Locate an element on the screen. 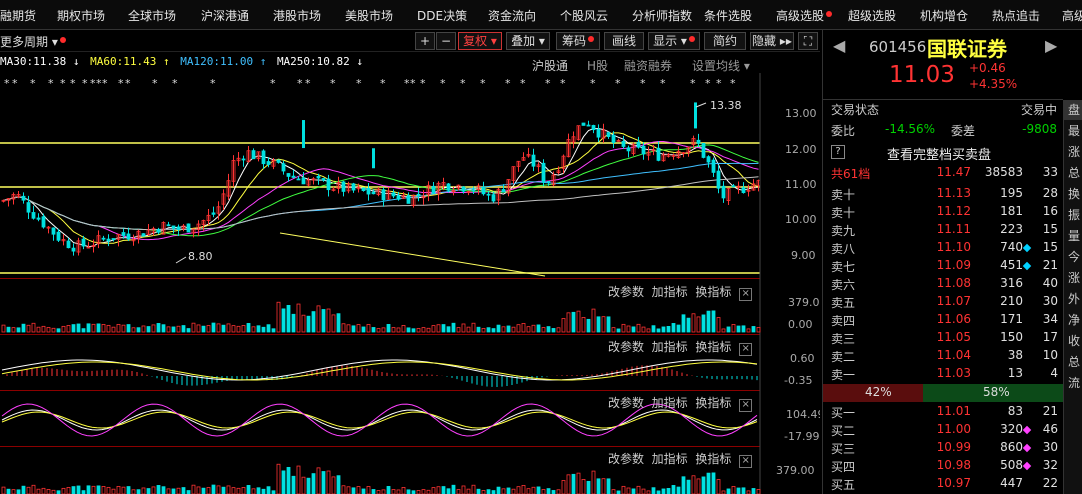 This screenshot has width=1082, height=494. menu-advanced: 高级 is located at coordinates (1072, 15).